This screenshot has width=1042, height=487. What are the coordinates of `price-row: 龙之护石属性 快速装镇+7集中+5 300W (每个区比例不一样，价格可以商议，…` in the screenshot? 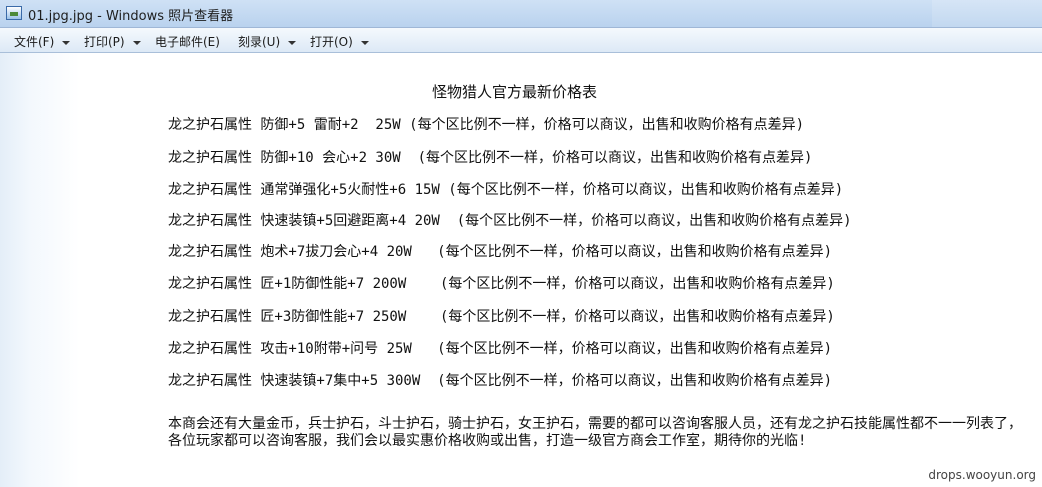 It's located at (500, 381).